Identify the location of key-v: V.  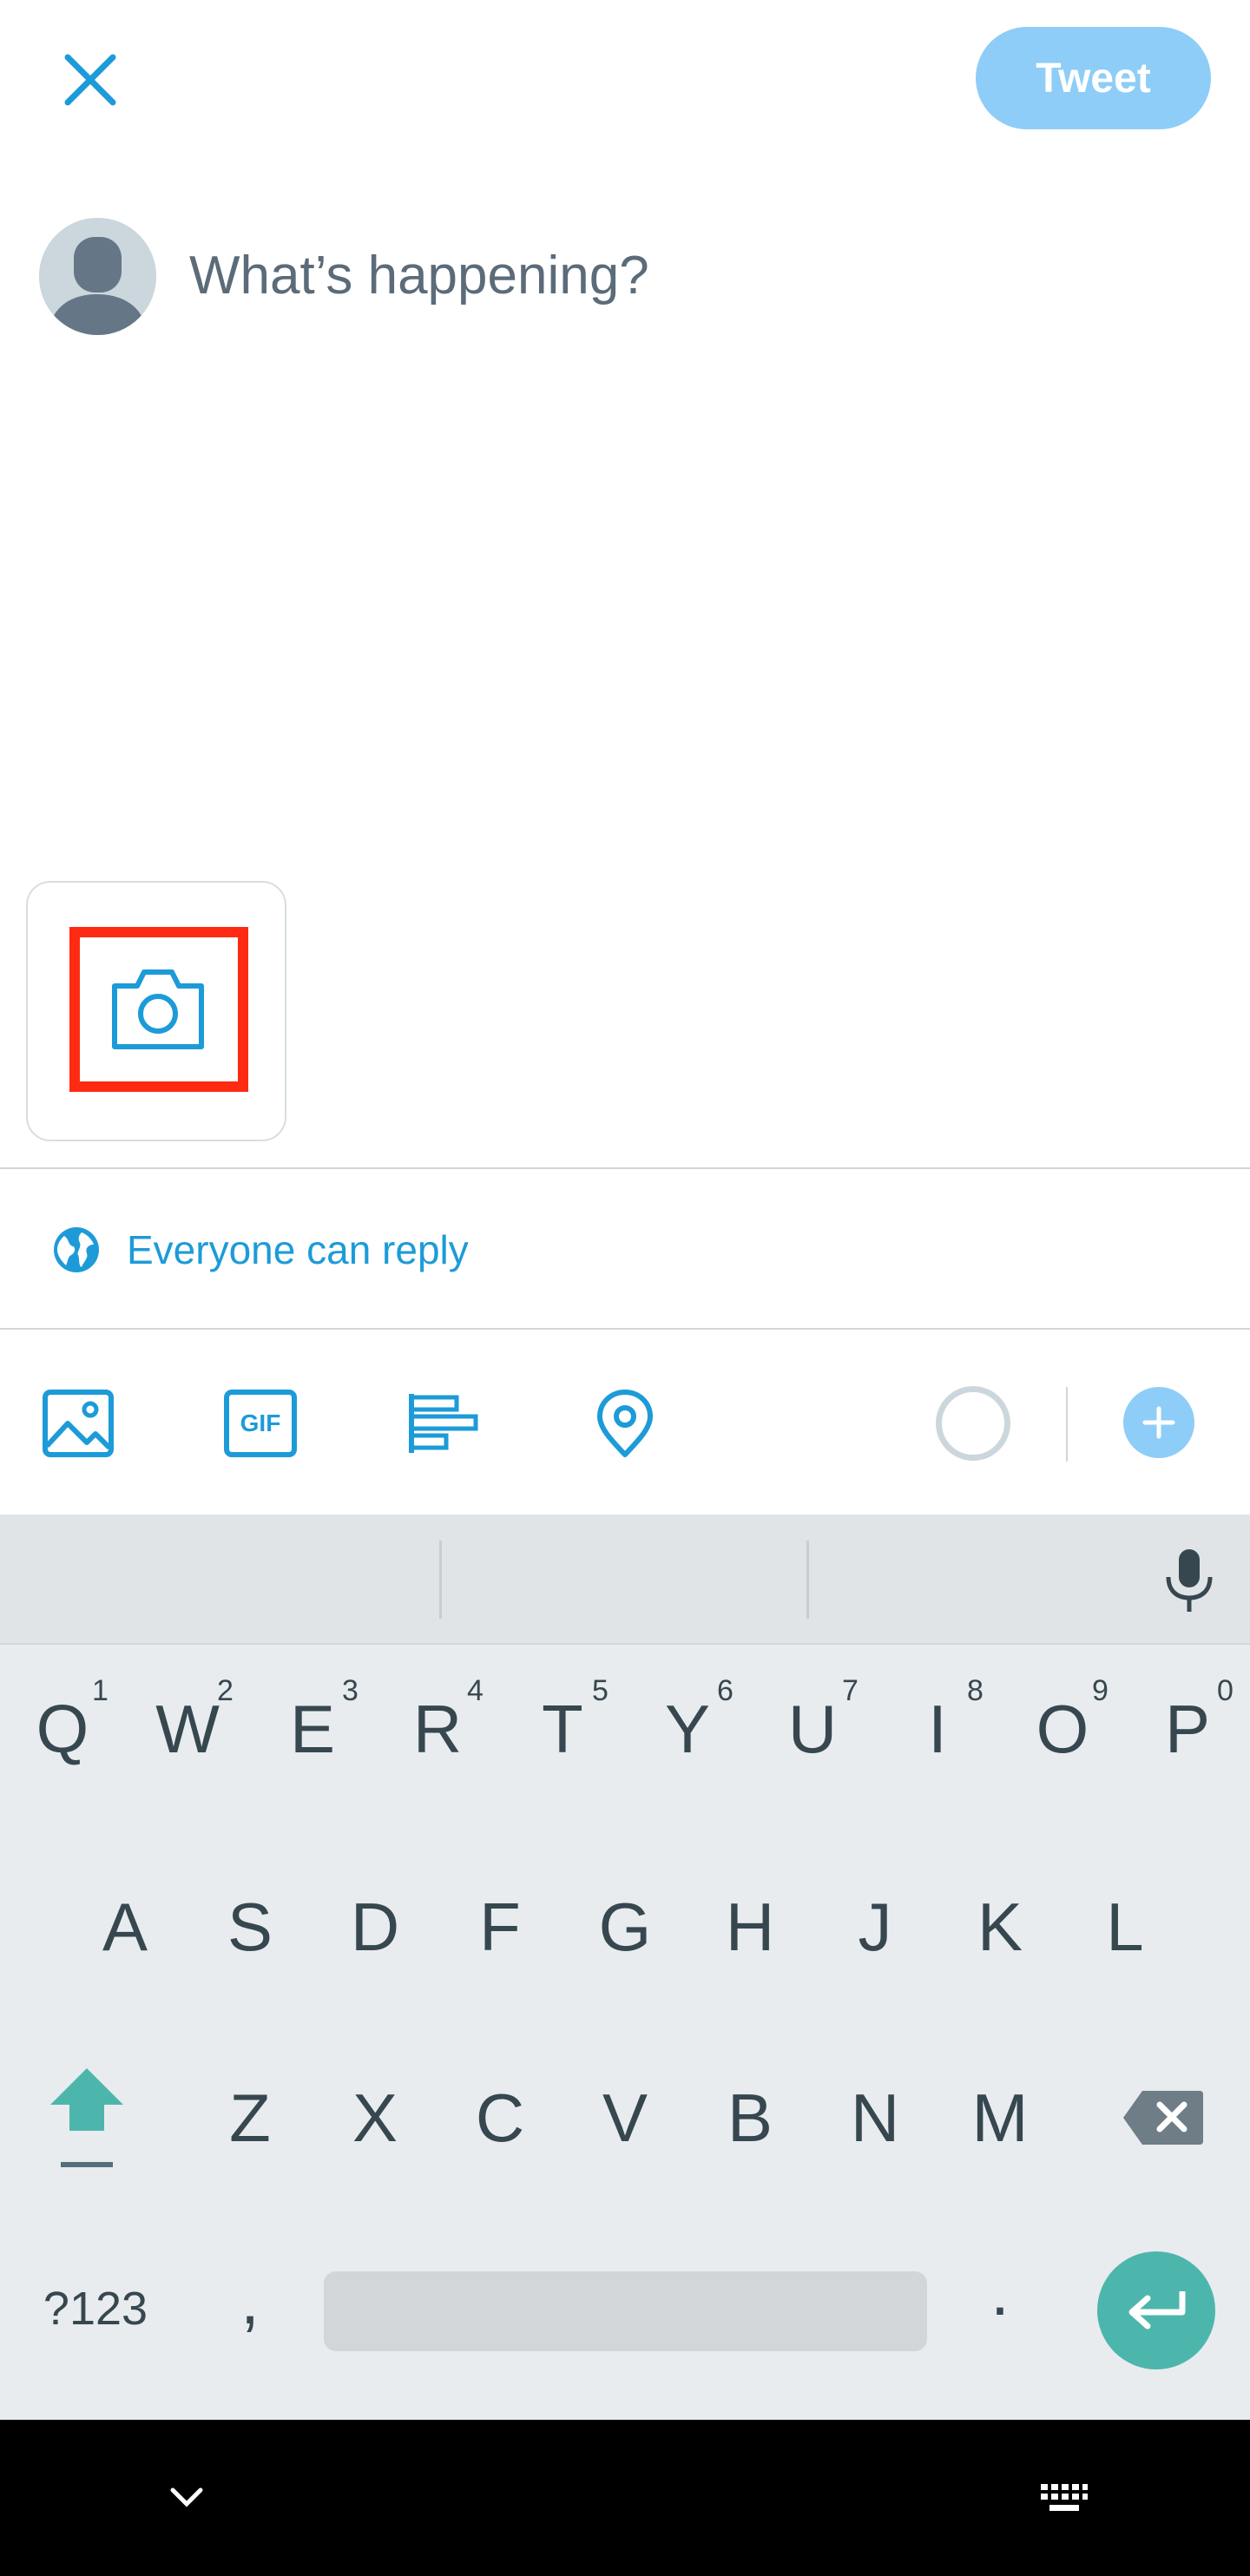
(625, 2118).